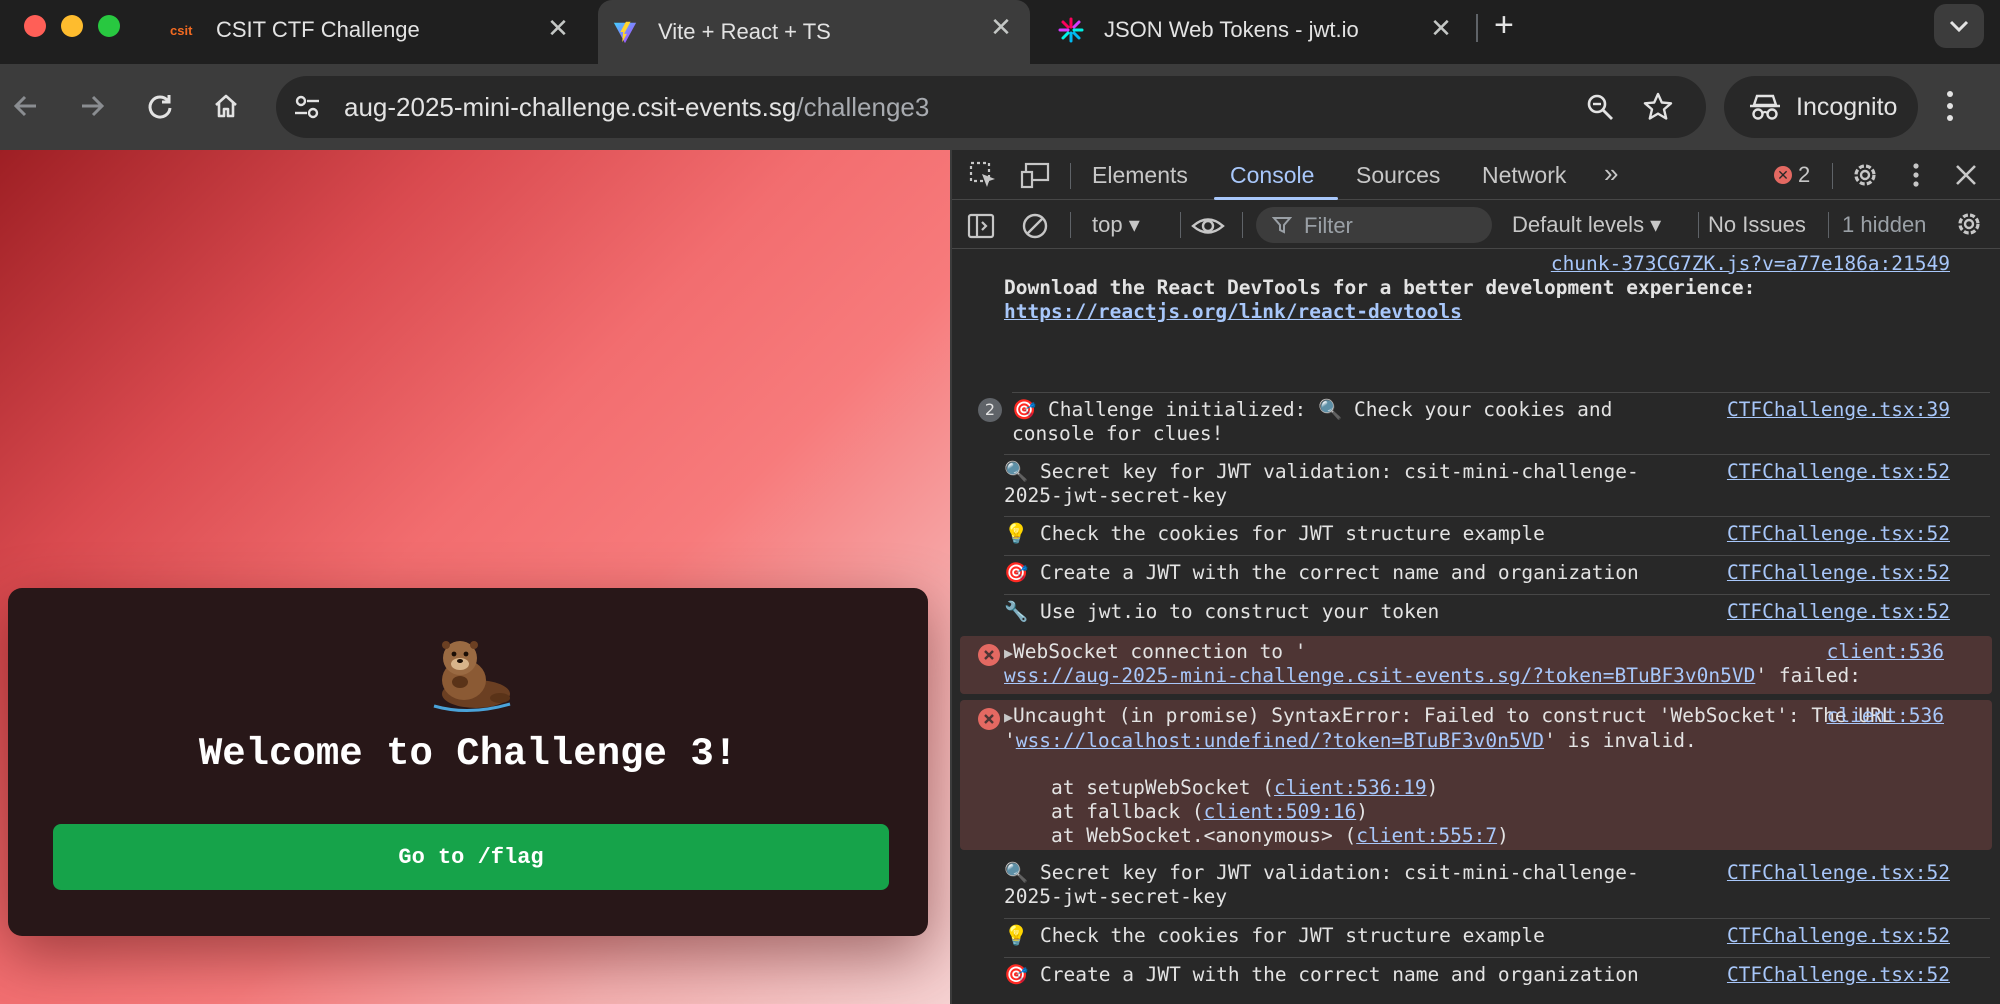 This screenshot has height=1004, width=2000. I want to click on page-title: Welcome to Challenge 3!, so click(468, 754).